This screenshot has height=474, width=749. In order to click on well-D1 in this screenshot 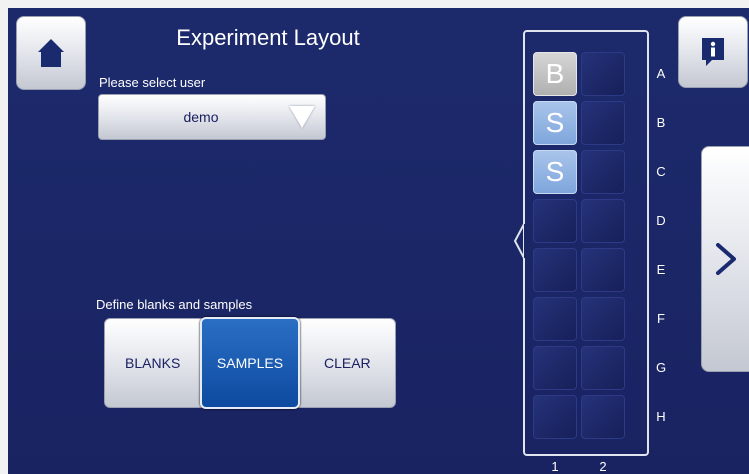, I will do `click(555, 221)`.